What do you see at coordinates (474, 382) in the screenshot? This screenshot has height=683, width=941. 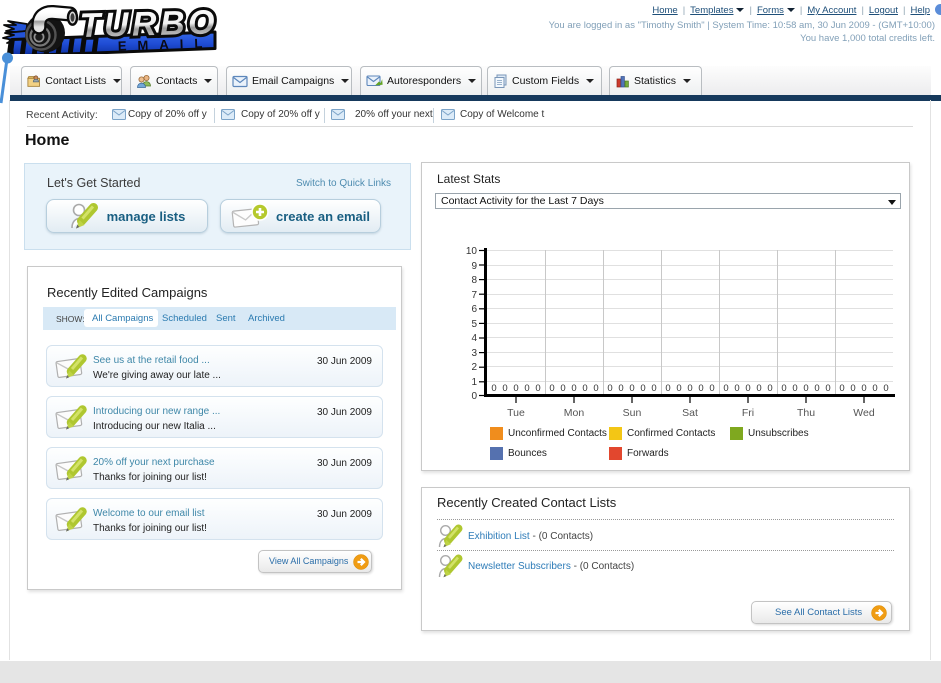 I see `svg-text: 1` at bounding box center [474, 382].